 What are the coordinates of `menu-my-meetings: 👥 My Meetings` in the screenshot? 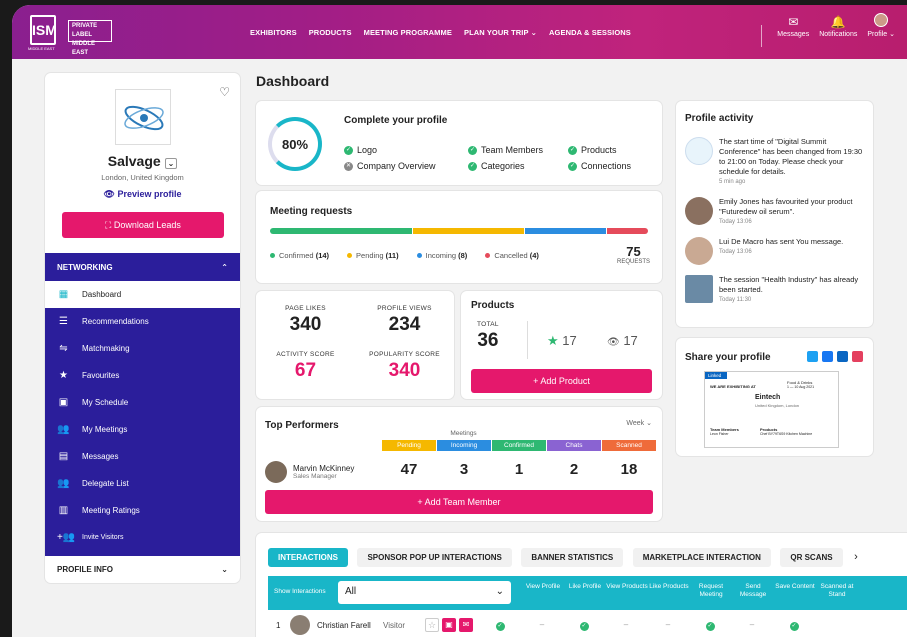 It's located at (142, 429).